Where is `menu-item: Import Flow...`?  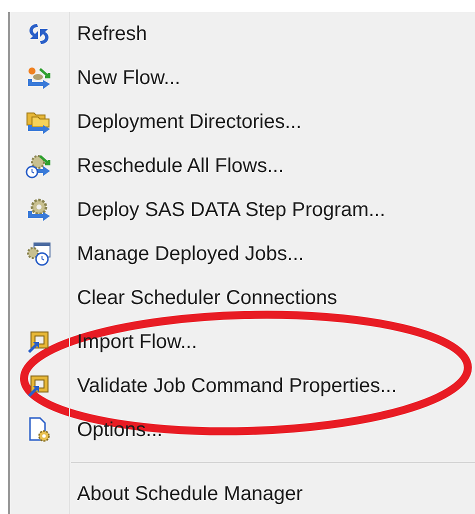
menu-item: Import Flow... is located at coordinates (242, 342).